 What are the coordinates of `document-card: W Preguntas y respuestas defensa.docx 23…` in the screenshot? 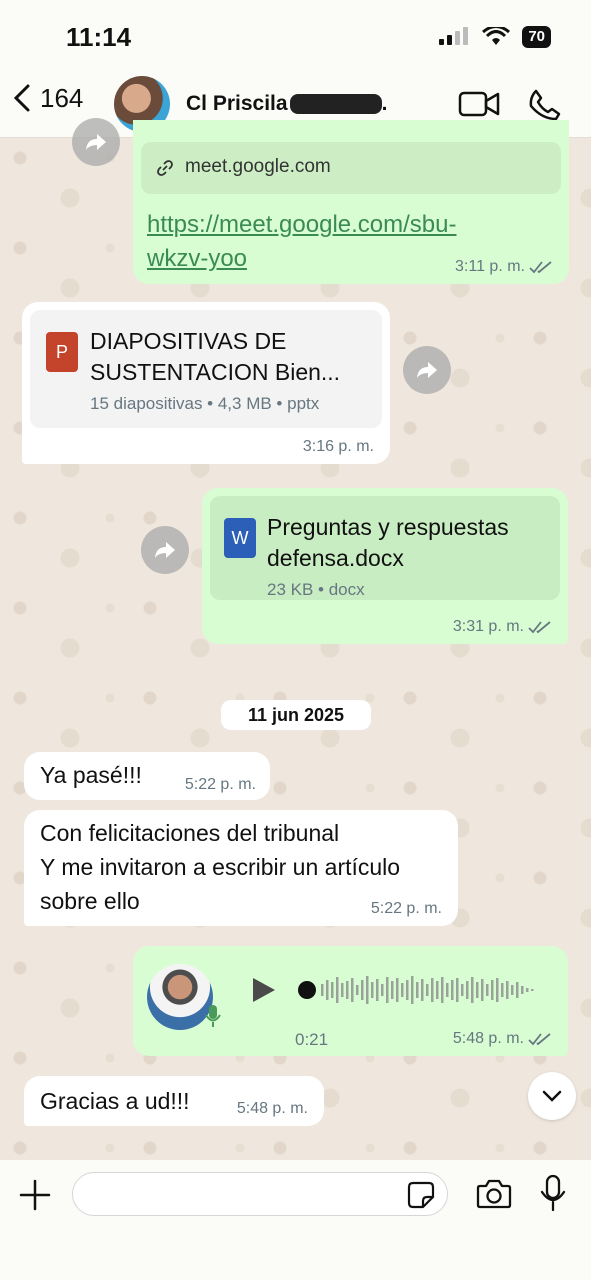 It's located at (385, 548).